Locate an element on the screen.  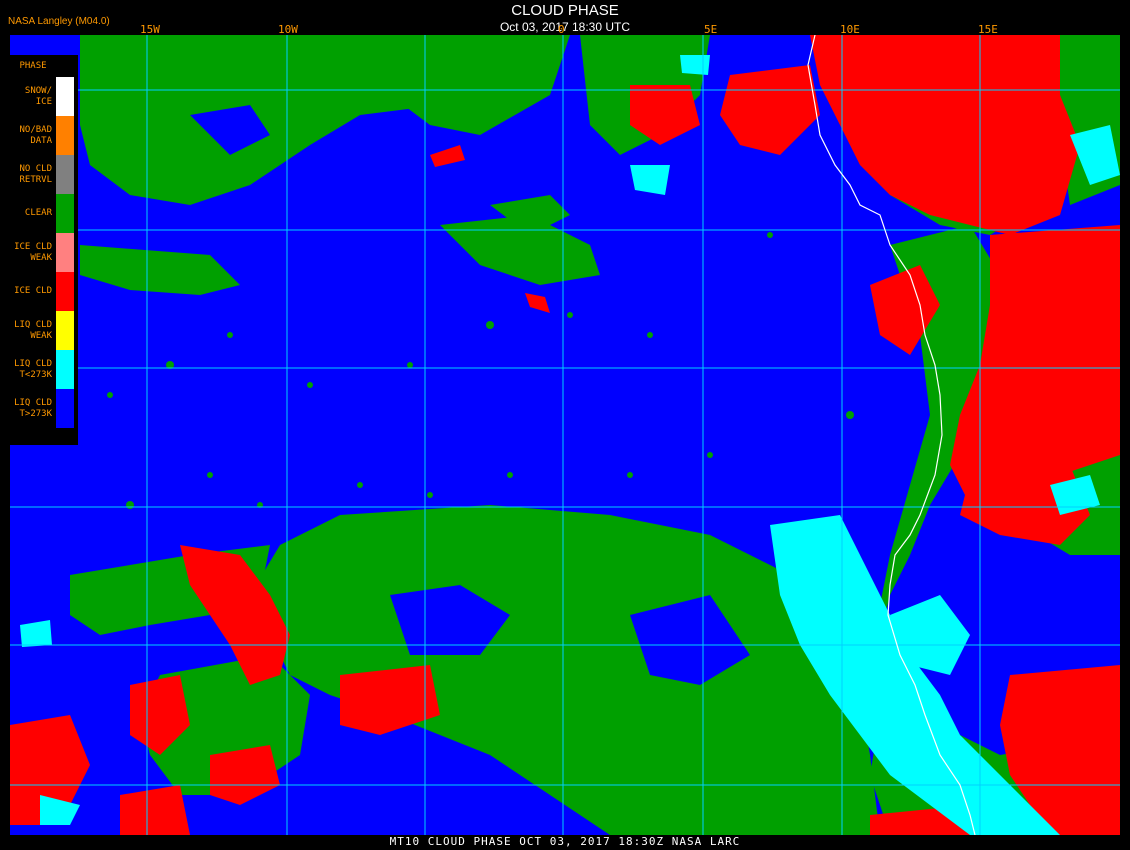
legend-item-label: NO CLD RETRVL is located at coordinates (31, 175).